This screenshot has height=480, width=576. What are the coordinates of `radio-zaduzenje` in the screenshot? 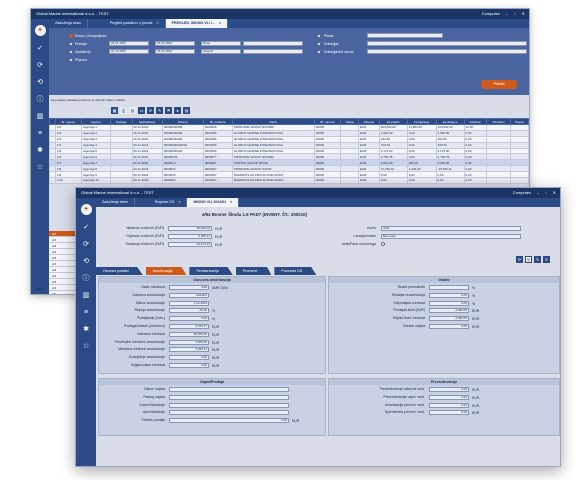 It's located at (71, 52).